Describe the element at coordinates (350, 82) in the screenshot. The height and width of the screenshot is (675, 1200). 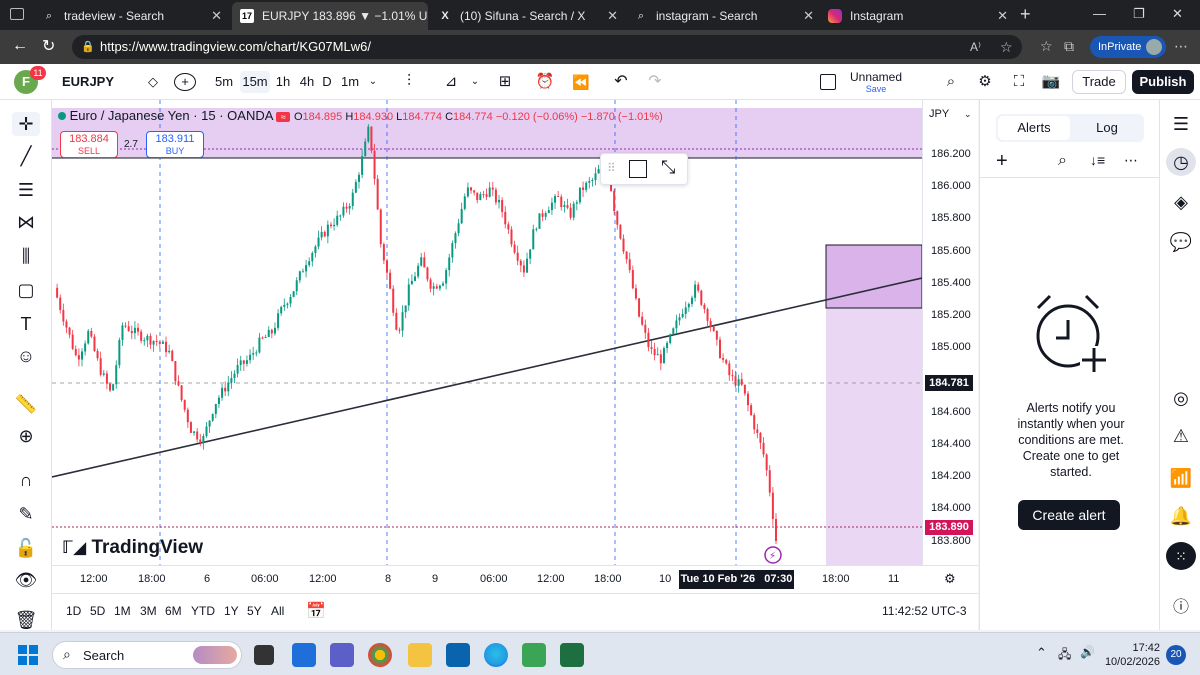
I see `interval-1m: 1m` at that location.